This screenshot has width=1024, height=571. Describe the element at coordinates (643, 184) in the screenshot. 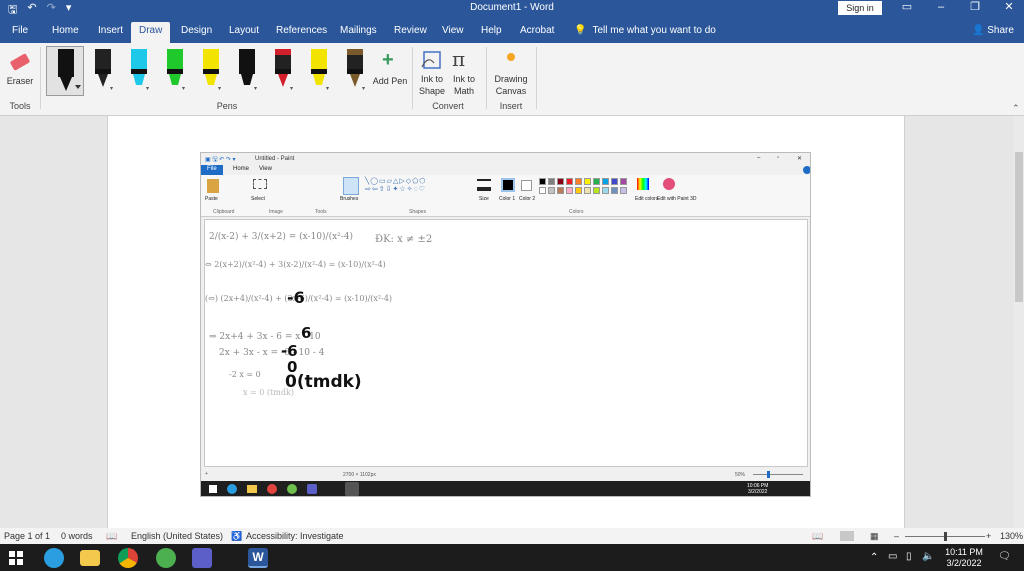

I see `paint-edit-colors-icon` at that location.